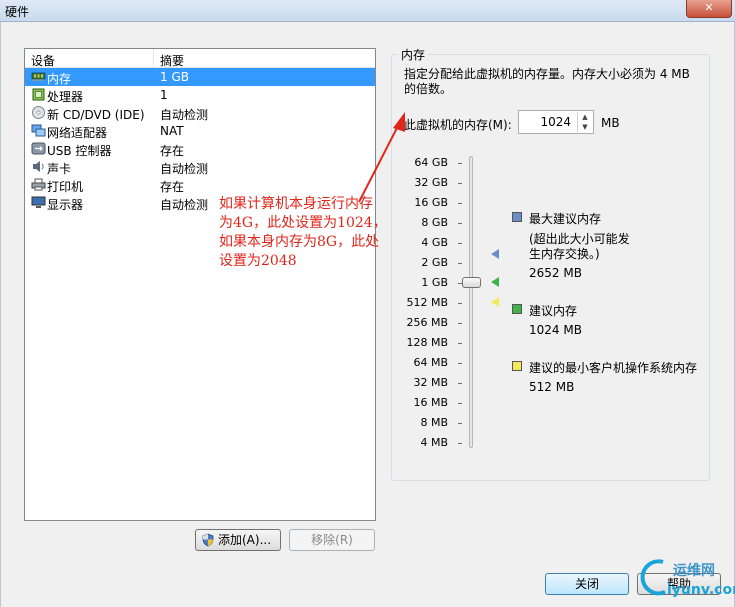  Describe the element at coordinates (555, 330) in the screenshot. I see `recommended-value: 1024 MB` at that location.